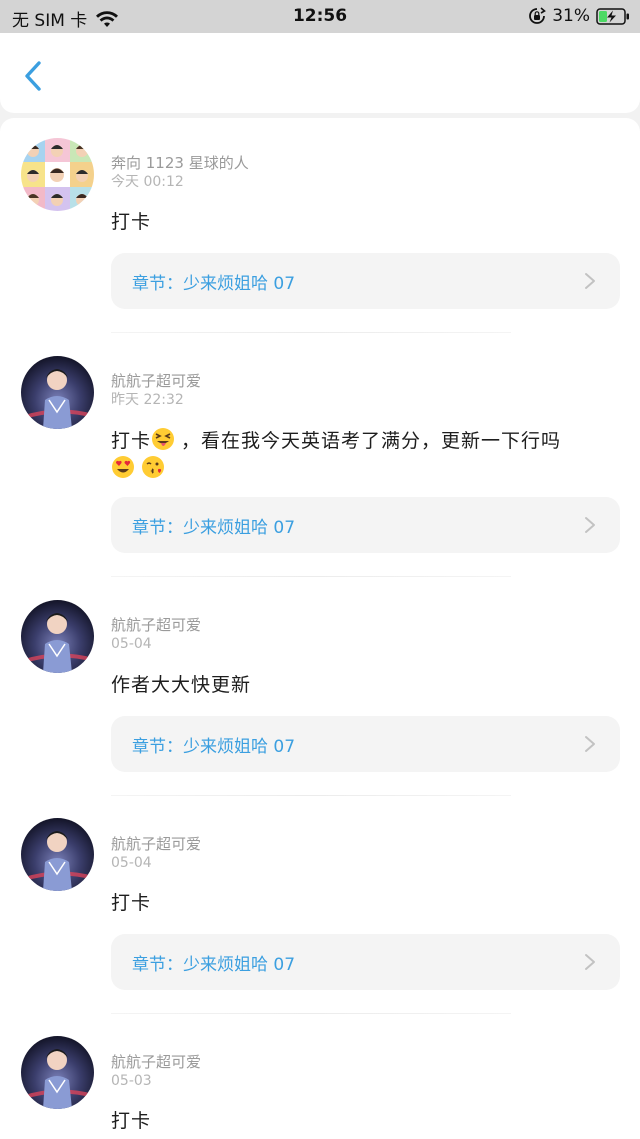 The width and height of the screenshot is (640, 1139). Describe the element at coordinates (362, 455) in the screenshot. I see `comment-content: 打卡 ，看在我今天英语考了满分，更新一下行吗` at that location.